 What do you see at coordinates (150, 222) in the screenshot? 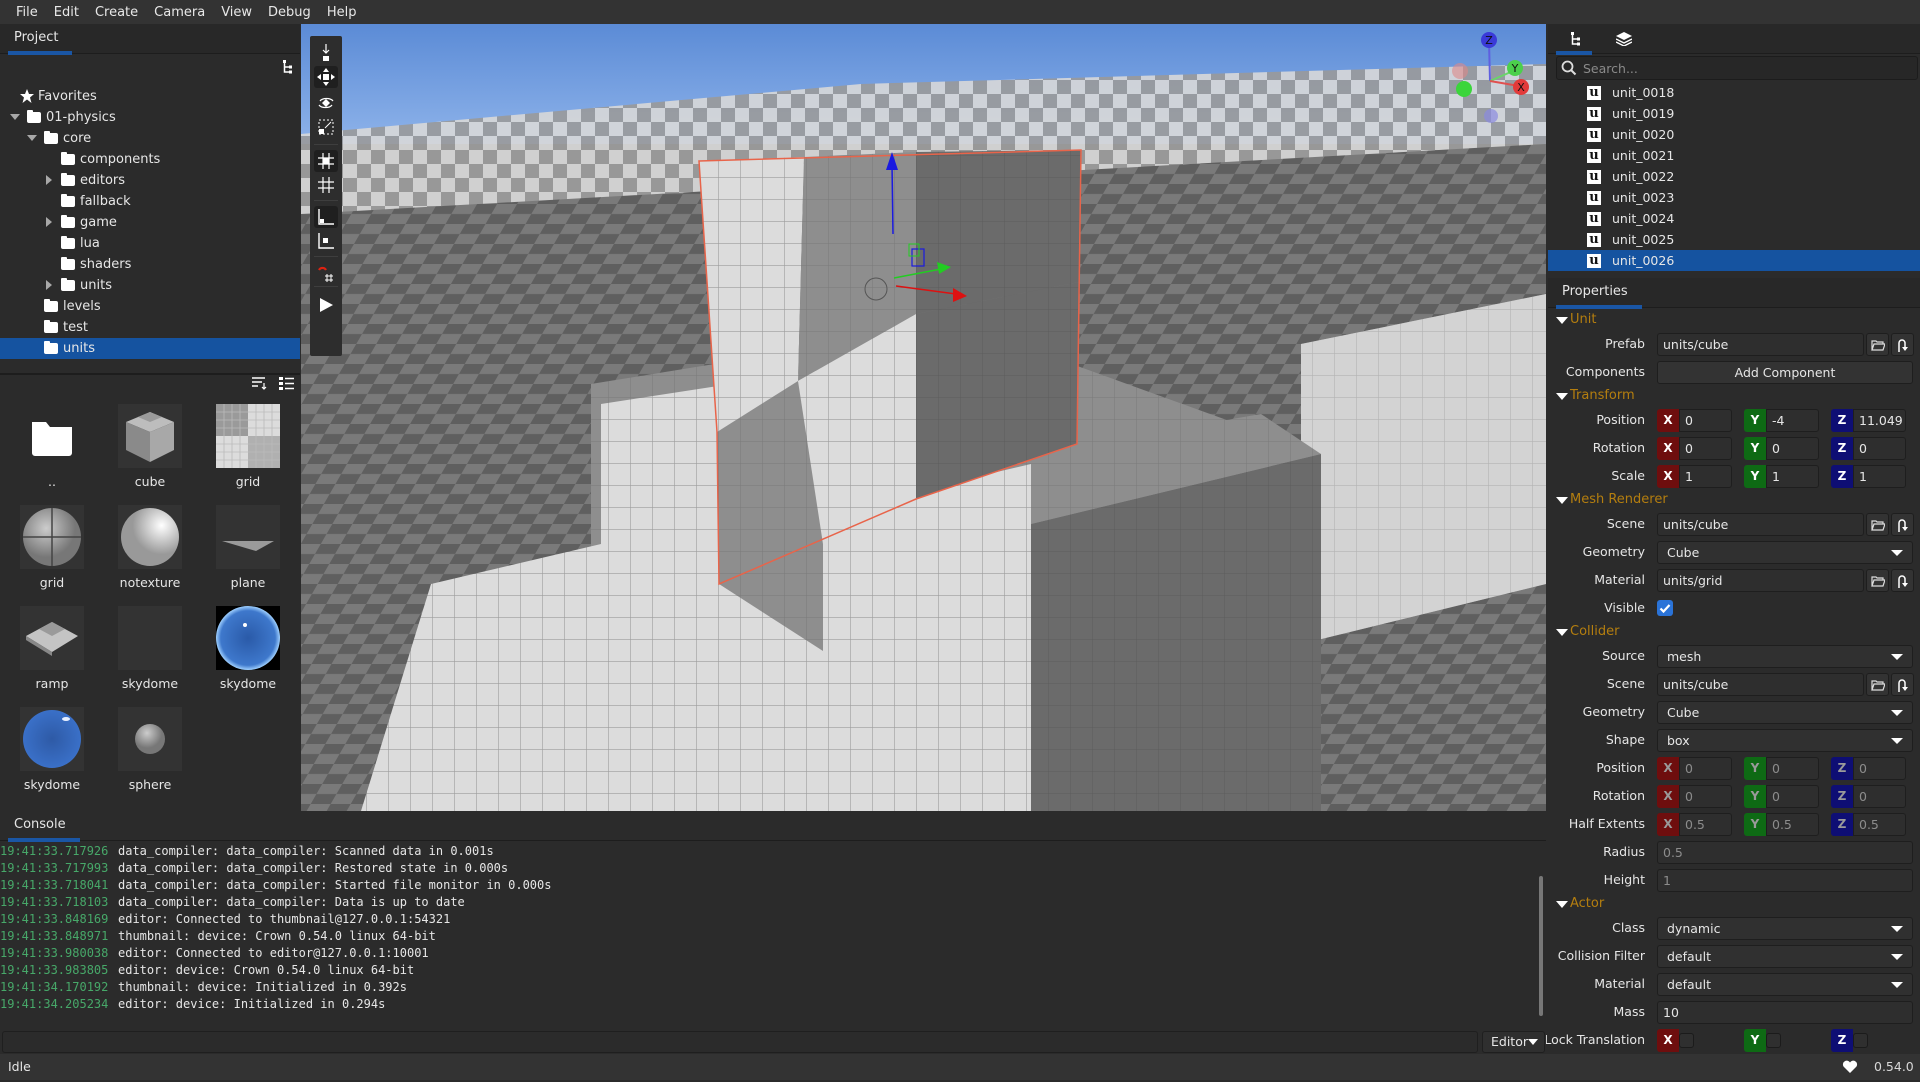
I see `tree-item: game` at bounding box center [150, 222].